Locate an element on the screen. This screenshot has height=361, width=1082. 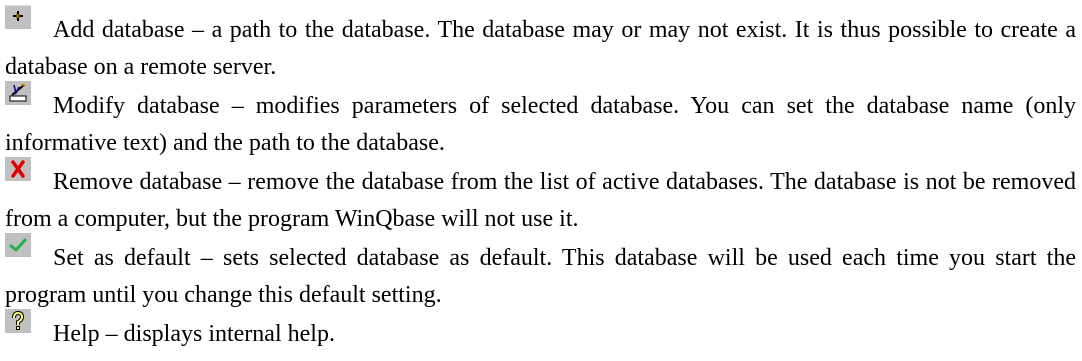
set-default-icon is located at coordinates (18, 245).